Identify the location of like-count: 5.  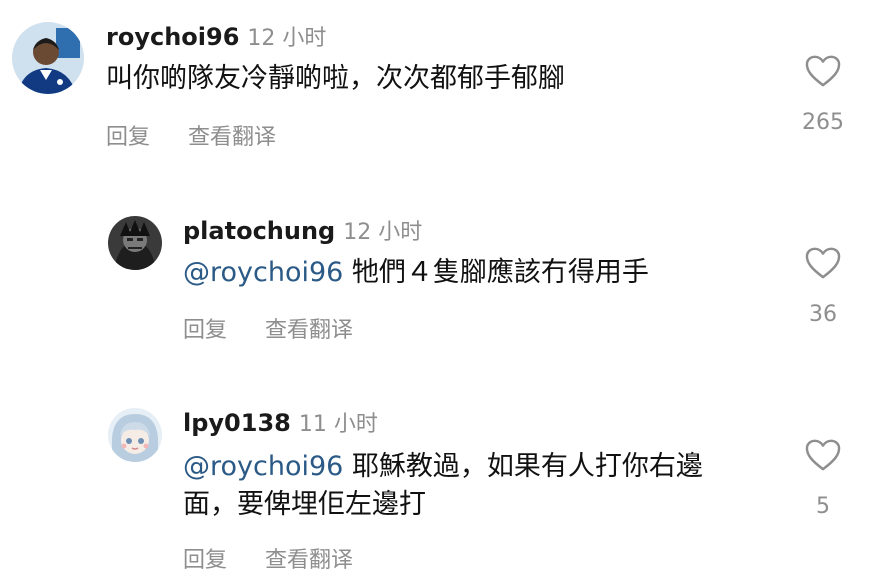
(823, 506).